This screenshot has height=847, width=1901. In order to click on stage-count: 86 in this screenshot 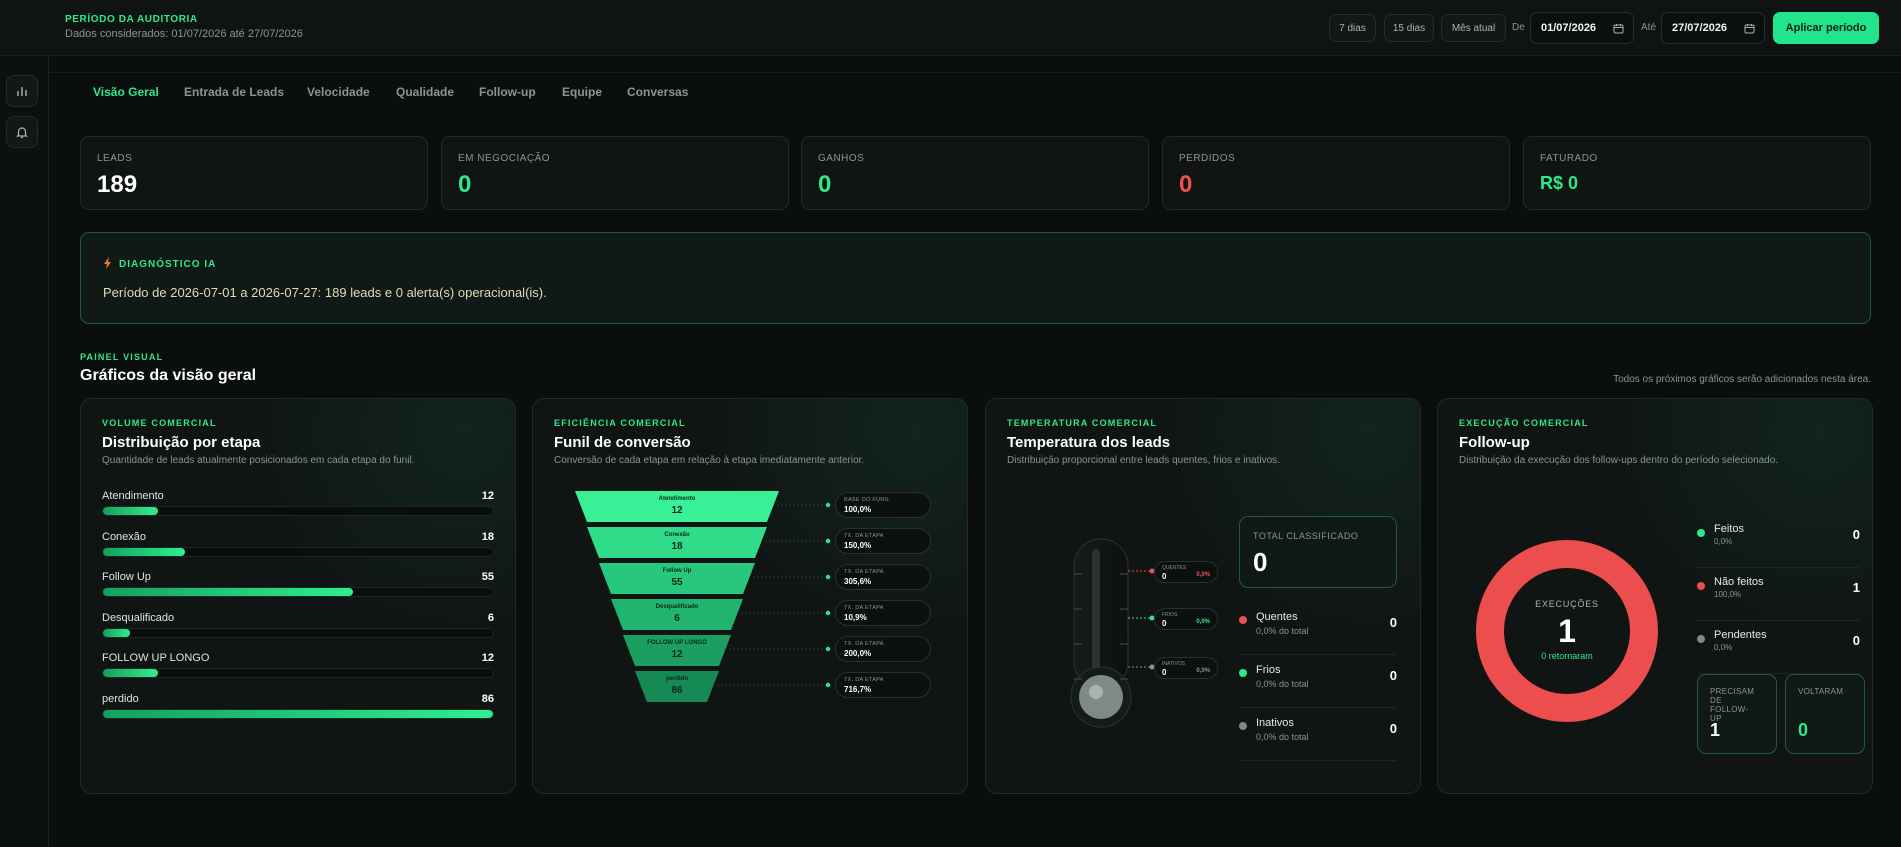, I will do `click(487, 698)`.